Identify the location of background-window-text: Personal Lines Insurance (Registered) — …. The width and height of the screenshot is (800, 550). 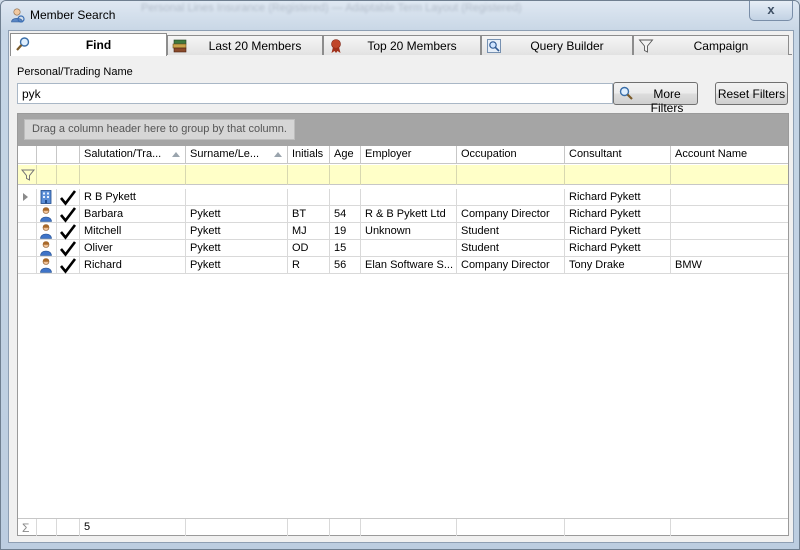
(331, 8).